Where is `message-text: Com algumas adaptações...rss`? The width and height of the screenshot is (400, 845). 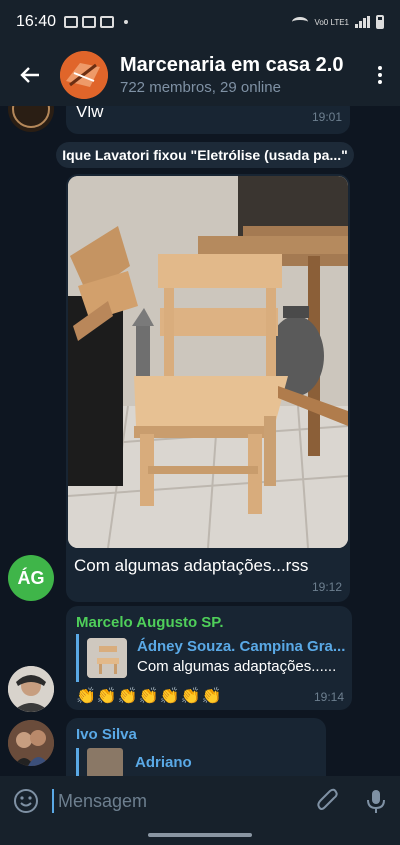 message-text: Com algumas adaptações...rss is located at coordinates (191, 565).